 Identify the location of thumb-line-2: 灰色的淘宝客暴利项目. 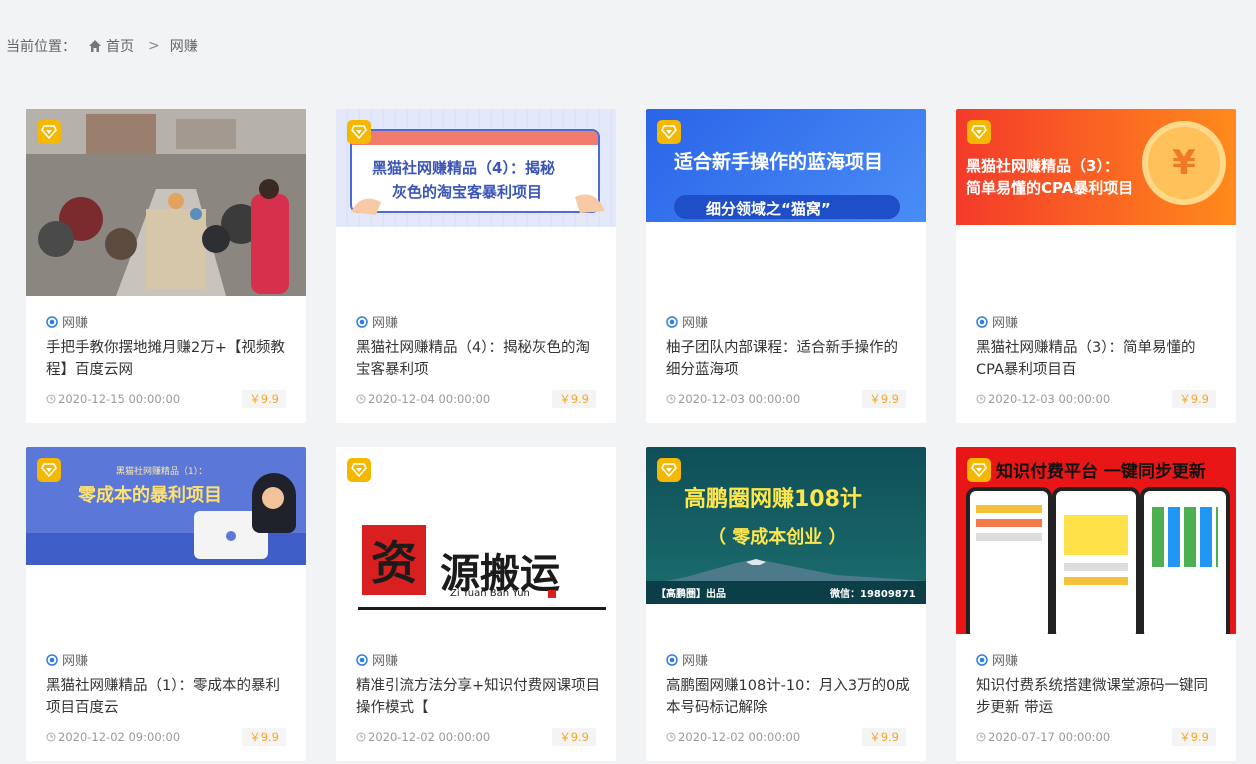
(467, 192).